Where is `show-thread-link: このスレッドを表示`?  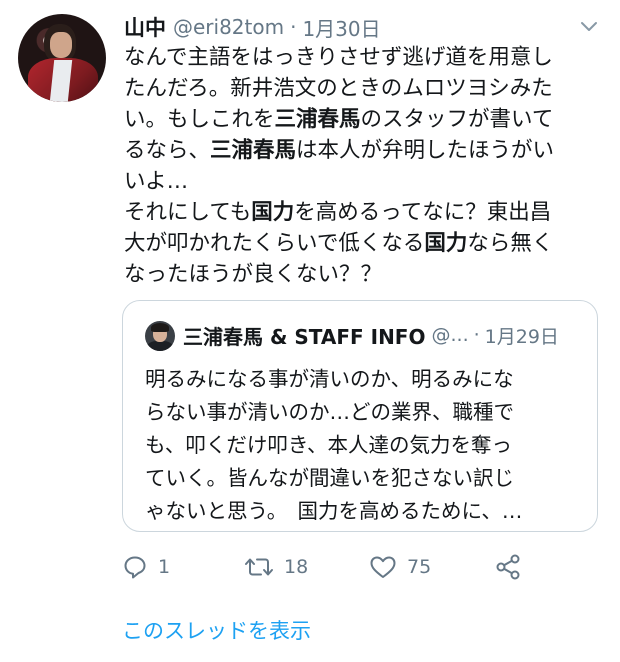
show-thread-link: このスレッドを表示 is located at coordinates (216, 630).